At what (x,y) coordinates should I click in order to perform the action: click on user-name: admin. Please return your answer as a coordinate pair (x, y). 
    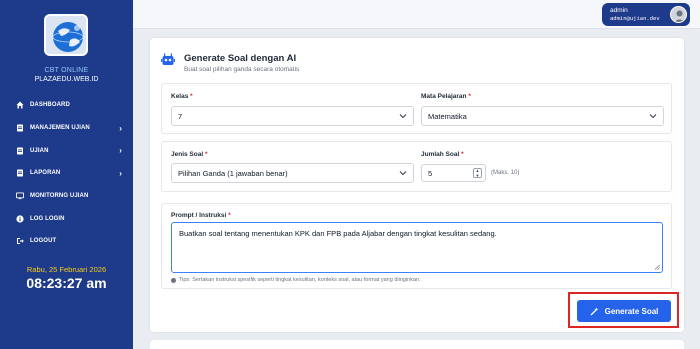
    Looking at the image, I should click on (619, 10).